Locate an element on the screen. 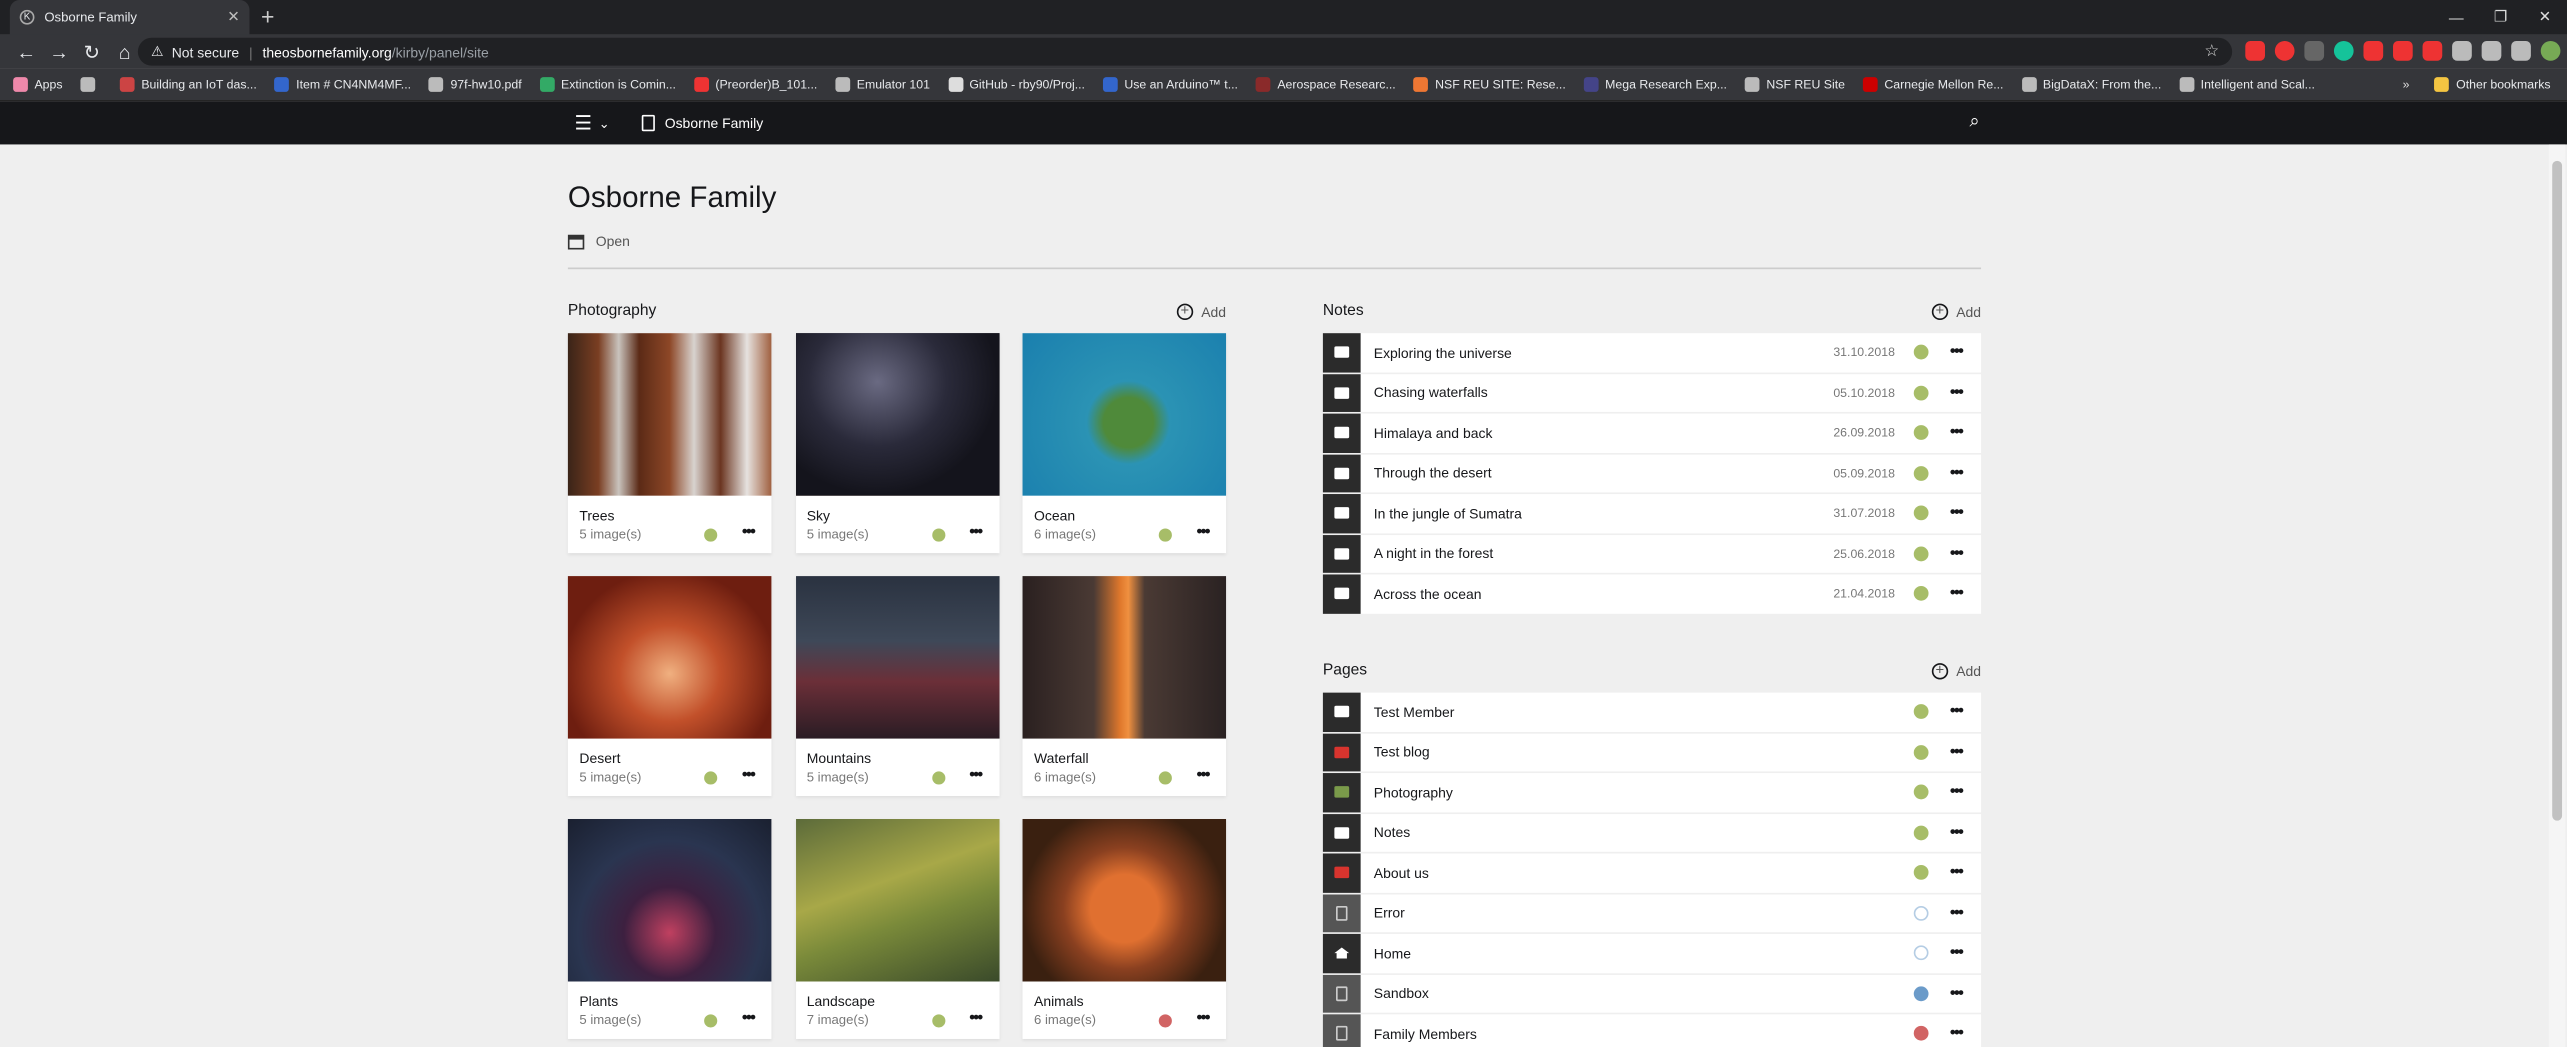 This screenshot has height=1047, width=2567. restore-icon: ❐ is located at coordinates (2500, 17).